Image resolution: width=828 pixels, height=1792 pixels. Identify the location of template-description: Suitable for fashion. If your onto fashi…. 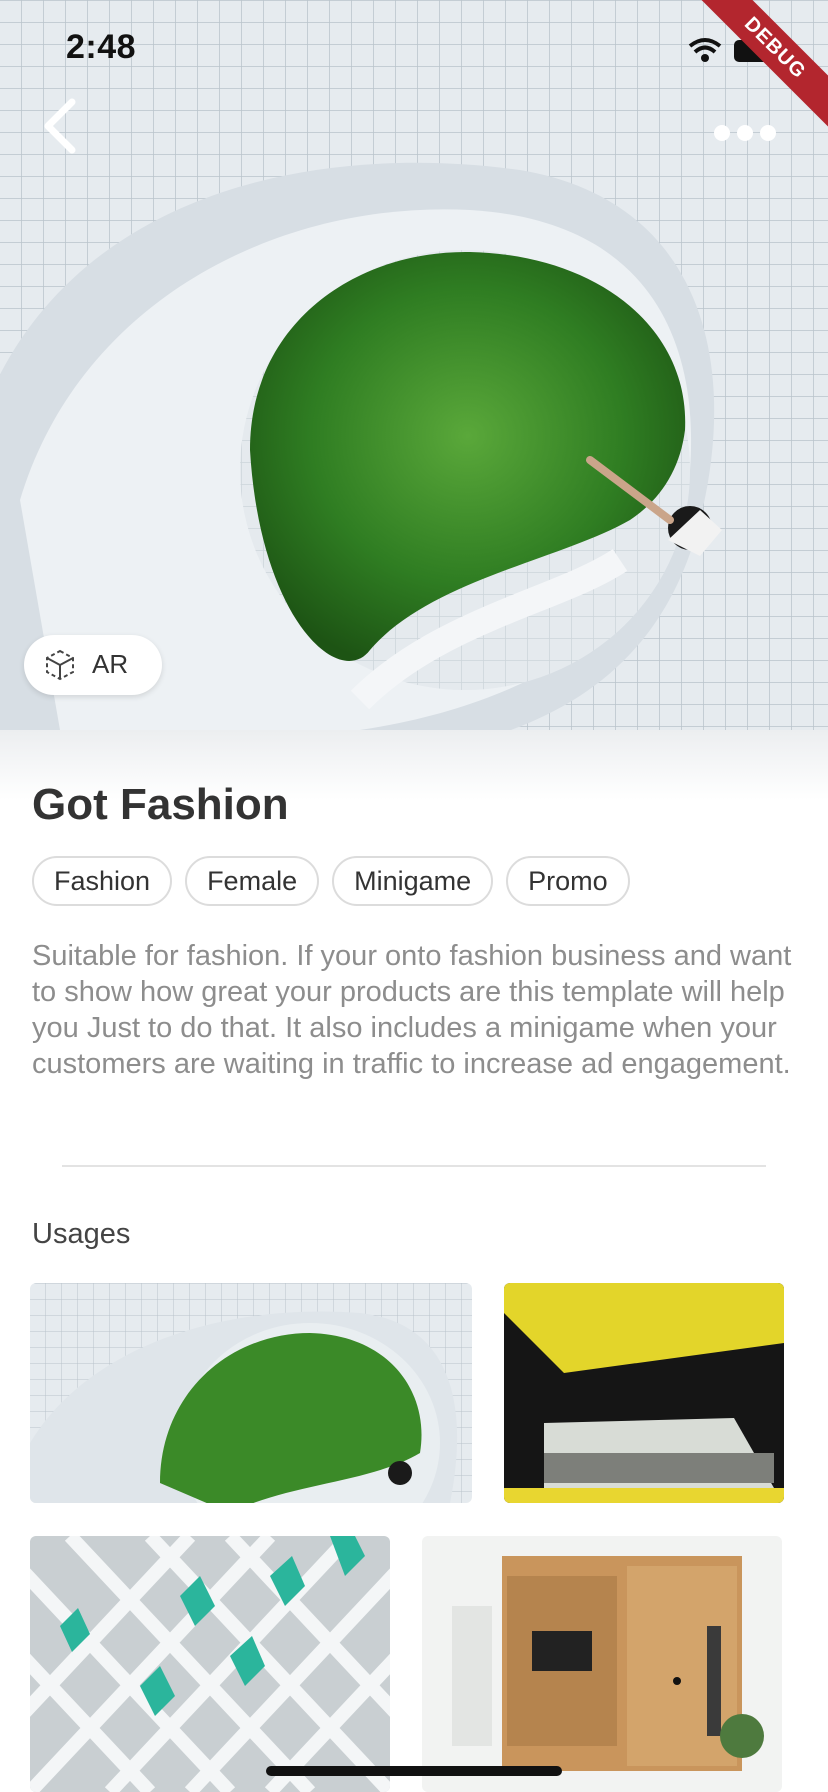
(412, 1010).